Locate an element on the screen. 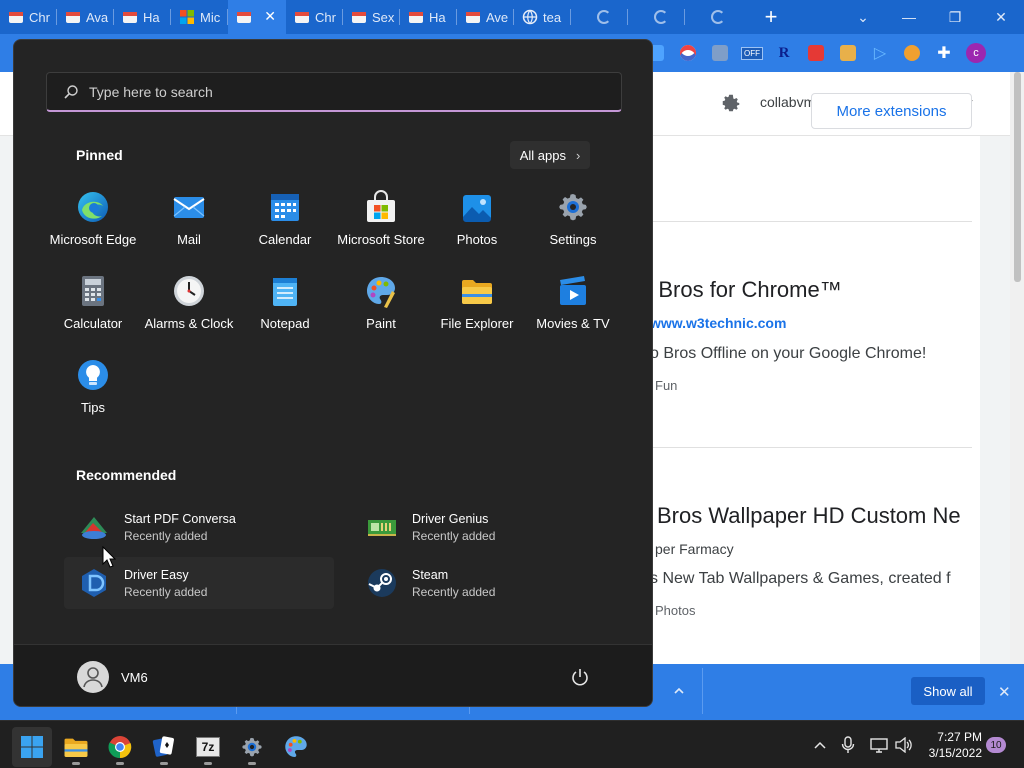 This screenshot has height=768, width=1024. pinned-app-paint: Paint is located at coordinates (381, 308).